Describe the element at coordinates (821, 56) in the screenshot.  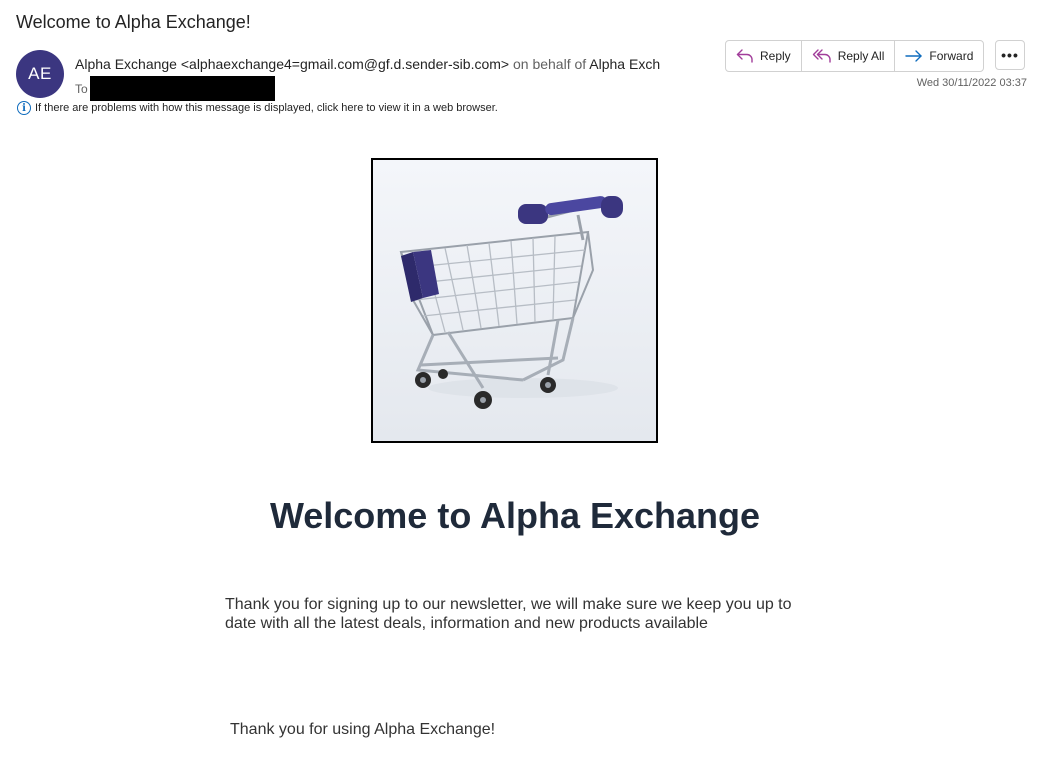
I see `reply-all-icon` at that location.